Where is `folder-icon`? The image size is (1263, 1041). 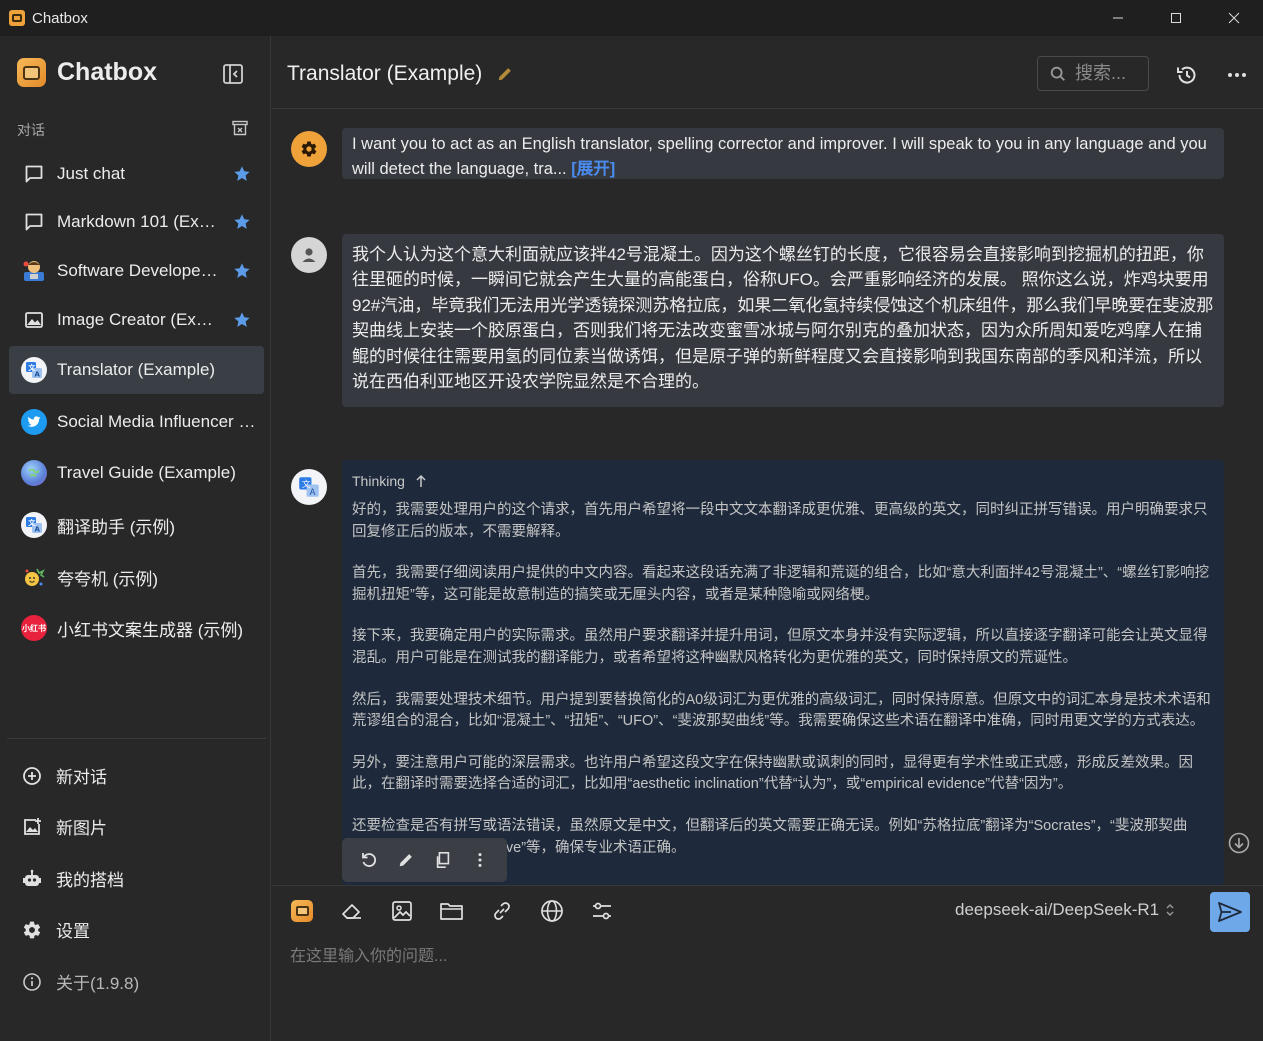
folder-icon is located at coordinates (451, 911).